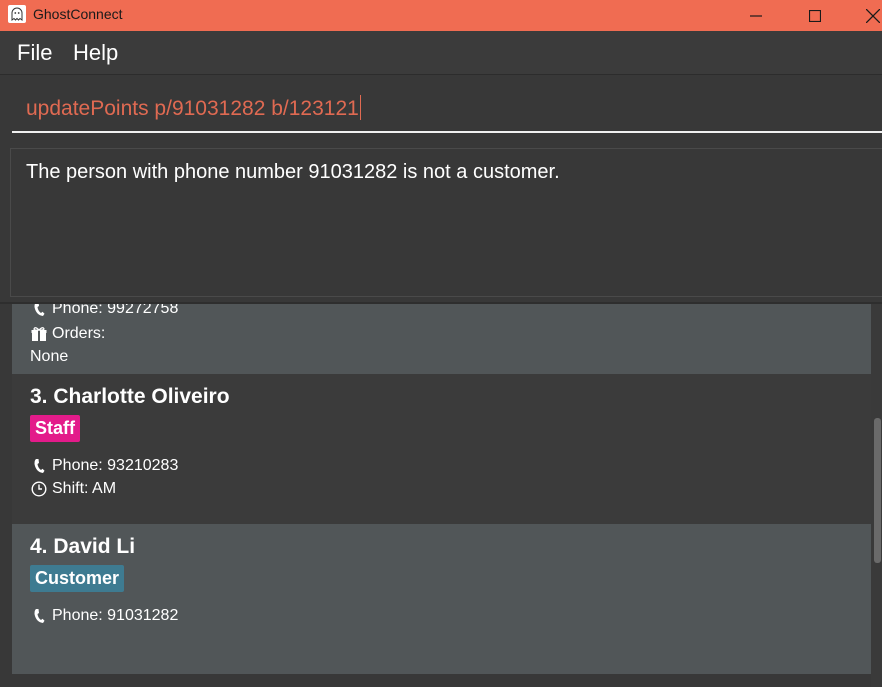 The height and width of the screenshot is (687, 882). I want to click on person-card: Phone: 99272758 Orders: None, so click(441, 339).